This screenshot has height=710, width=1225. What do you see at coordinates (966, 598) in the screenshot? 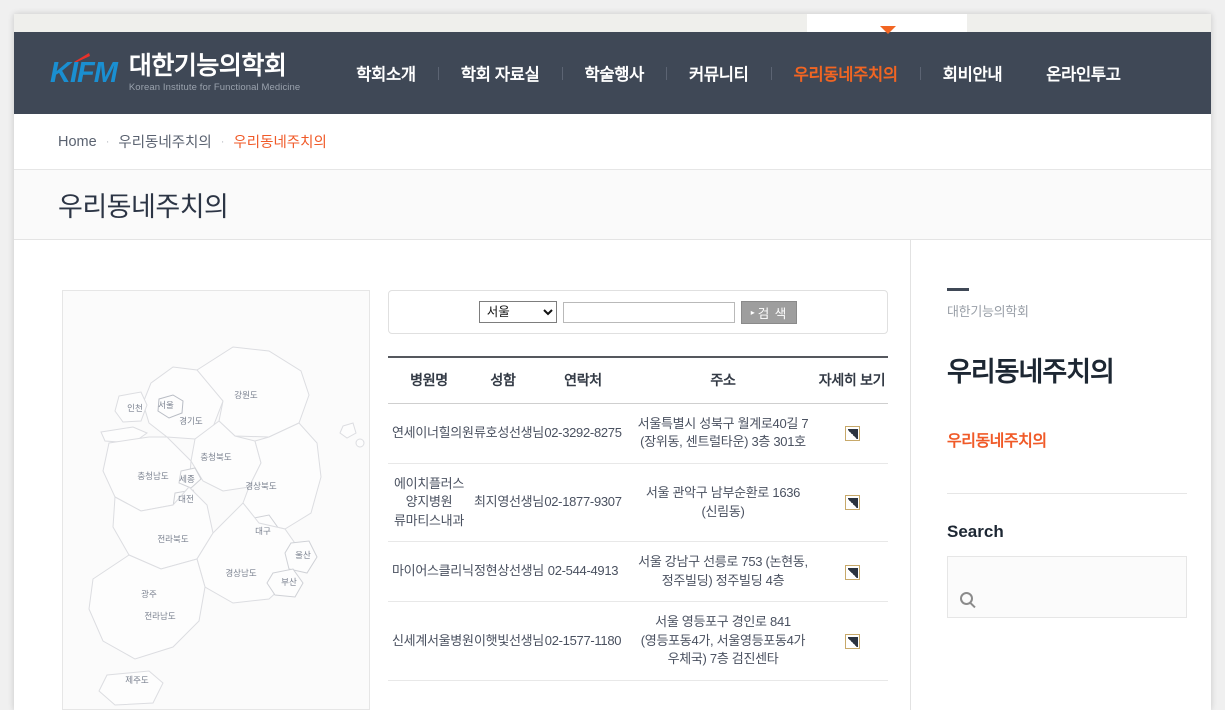
I see `search-icon` at bounding box center [966, 598].